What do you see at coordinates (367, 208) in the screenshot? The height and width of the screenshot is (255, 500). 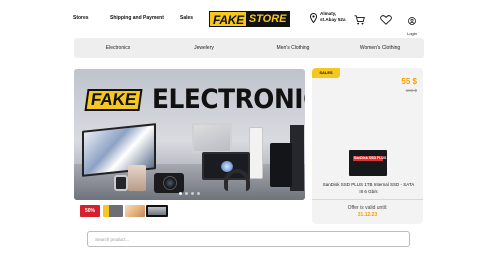 I see `offer-valid-label: Offer is valid until:` at bounding box center [367, 208].